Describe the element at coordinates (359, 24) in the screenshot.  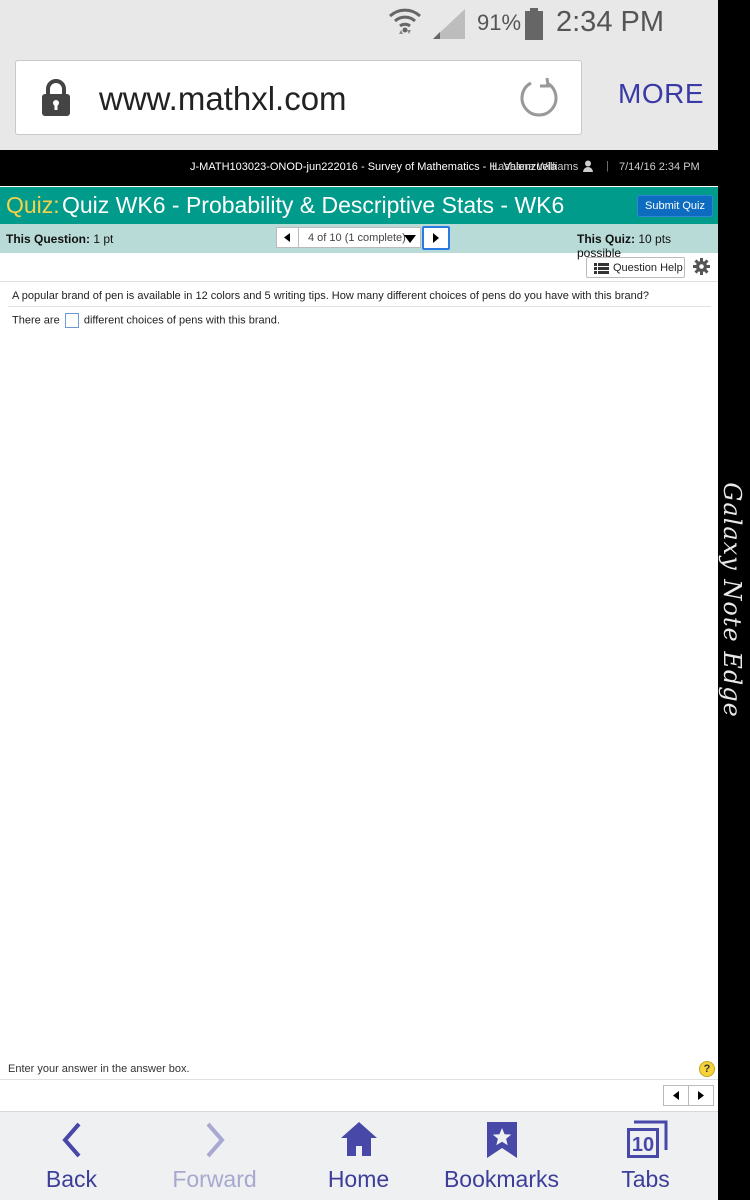
I see `status-bar: 91% 2:34 PM` at that location.